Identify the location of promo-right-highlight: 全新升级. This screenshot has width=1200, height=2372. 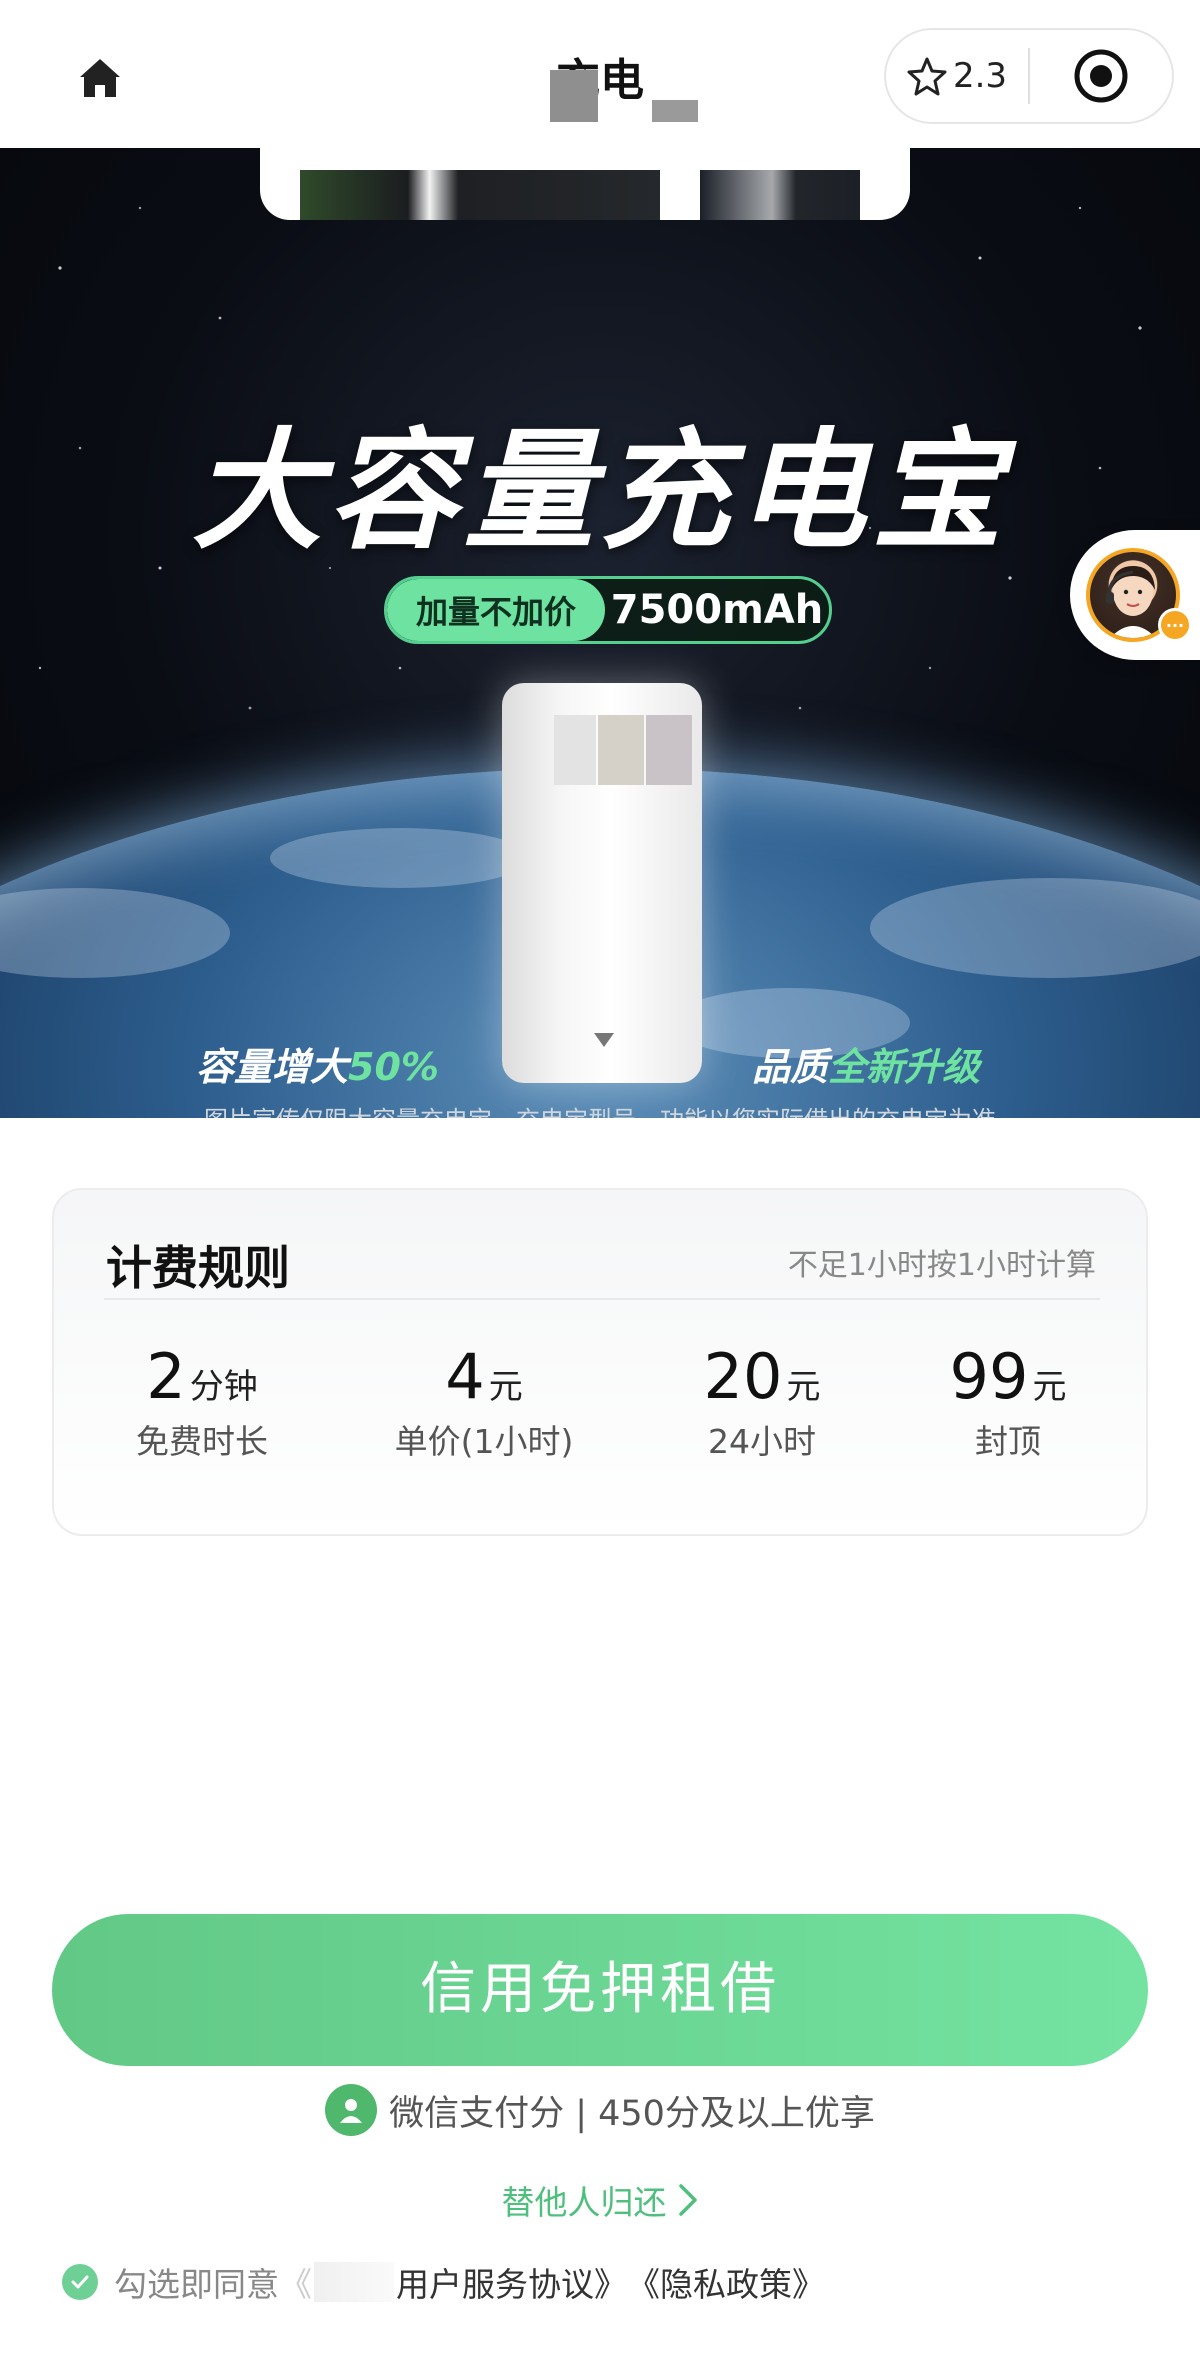
(904, 1067).